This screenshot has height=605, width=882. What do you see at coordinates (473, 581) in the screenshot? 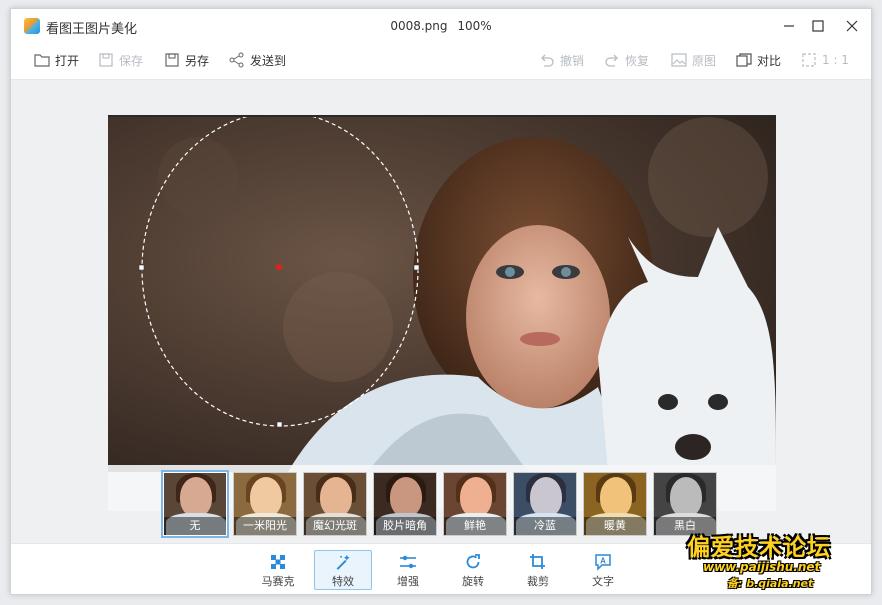
I see `rotate-label: 旋转` at bounding box center [473, 581].